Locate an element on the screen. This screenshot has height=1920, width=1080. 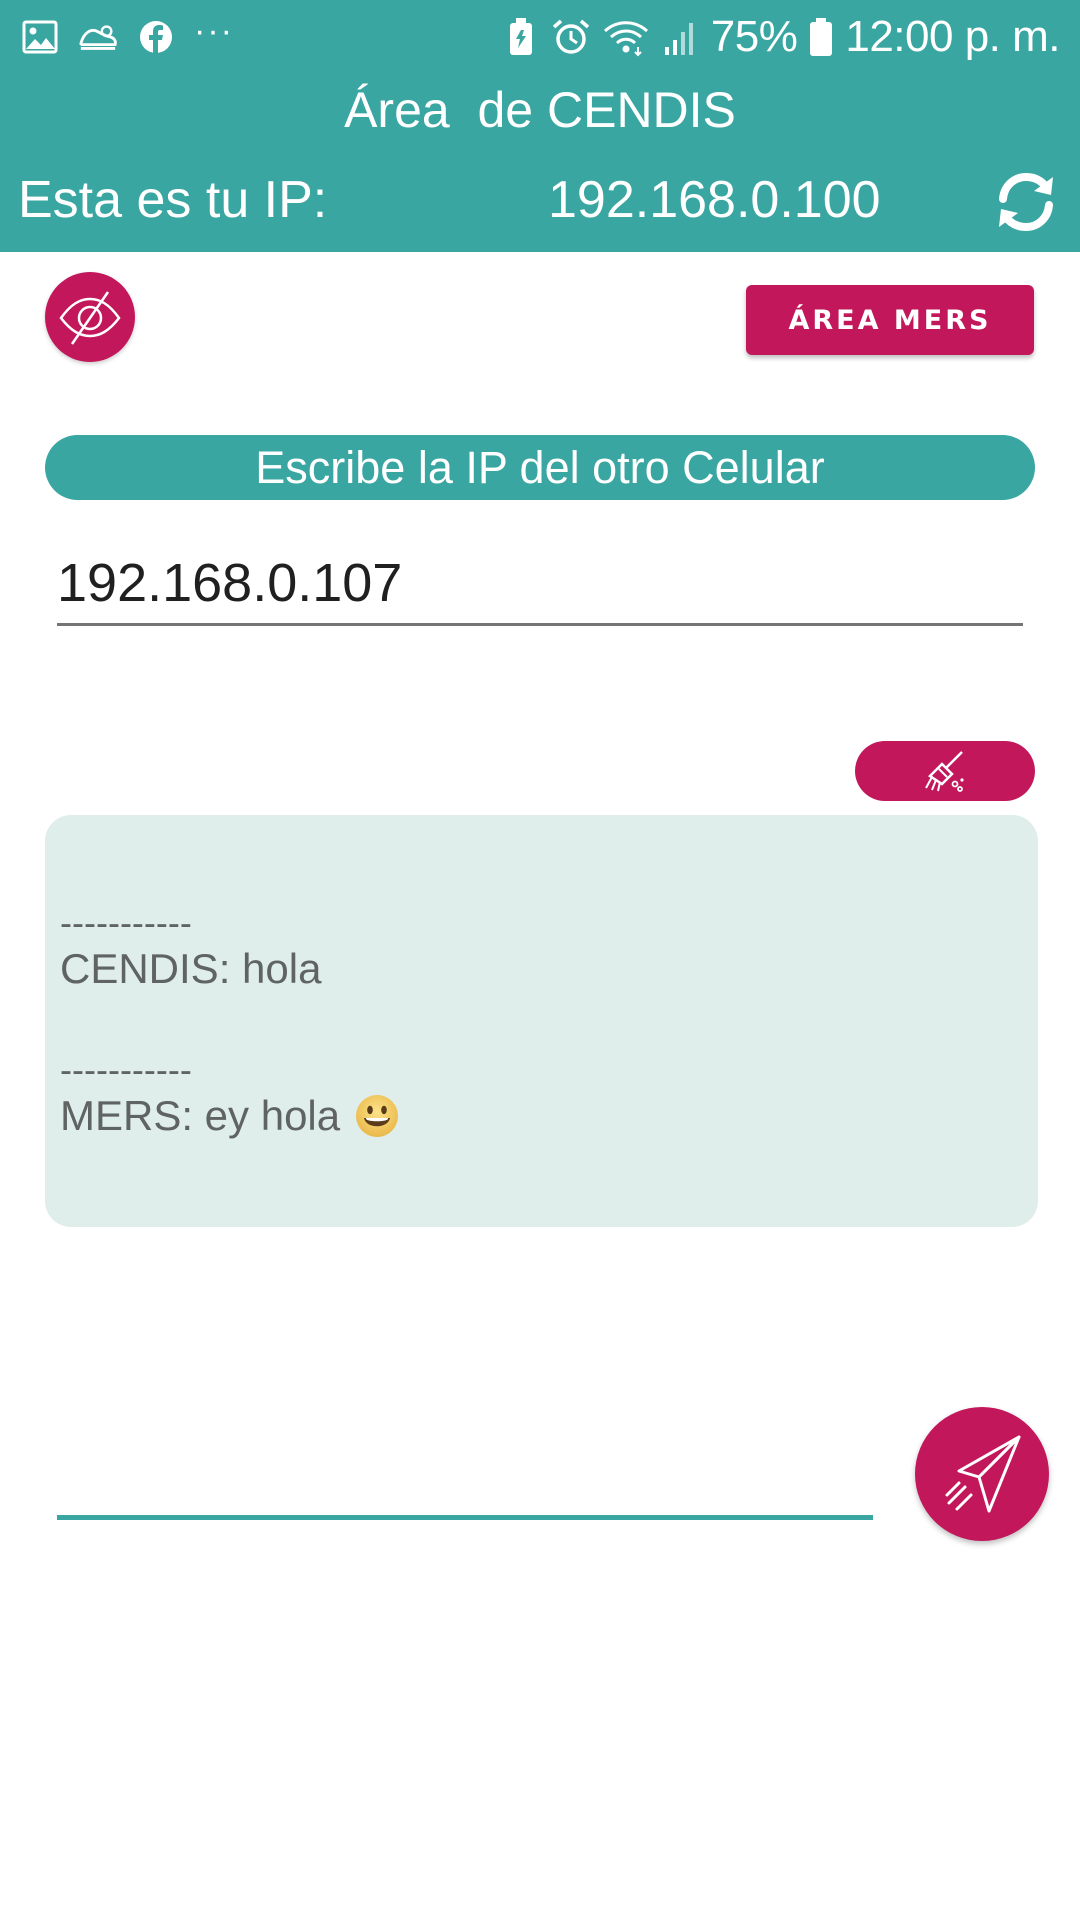
grinning-face-icon is located at coordinates (377, 1116).